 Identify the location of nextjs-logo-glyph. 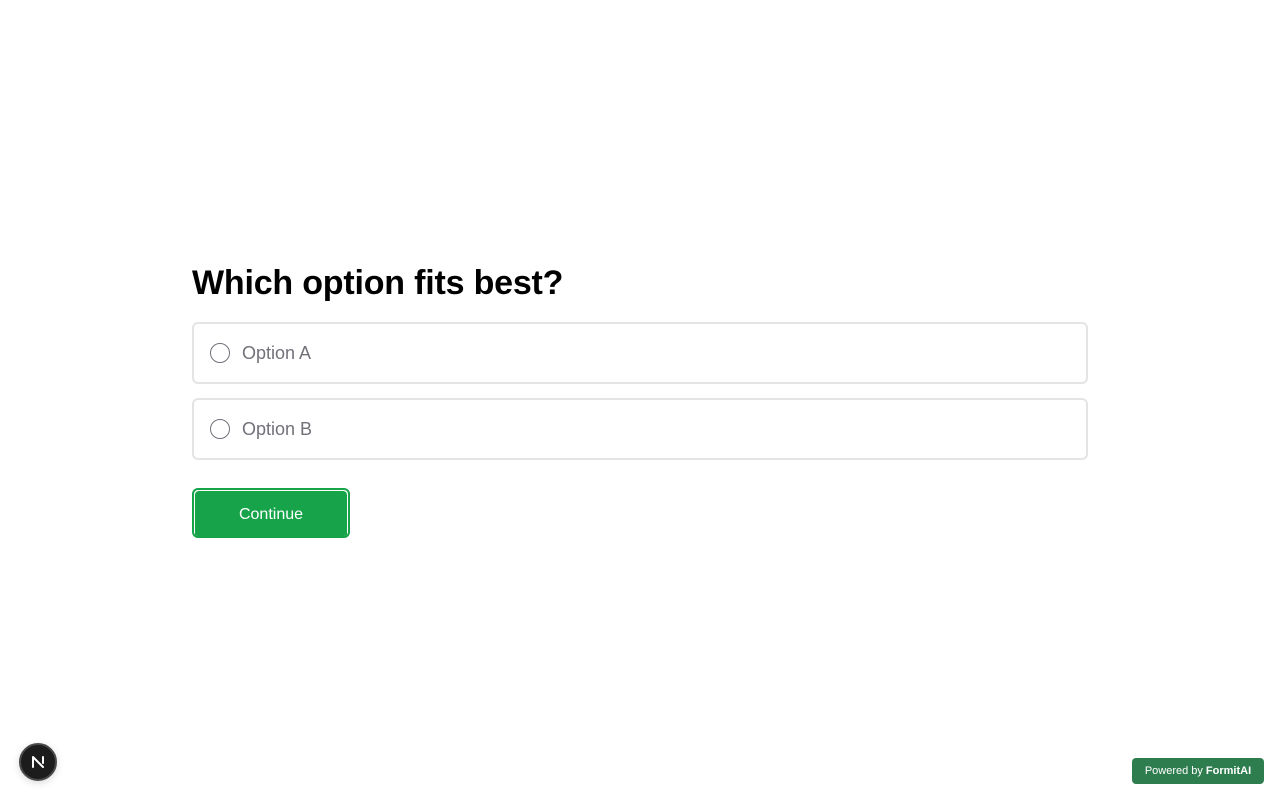
(38, 762).